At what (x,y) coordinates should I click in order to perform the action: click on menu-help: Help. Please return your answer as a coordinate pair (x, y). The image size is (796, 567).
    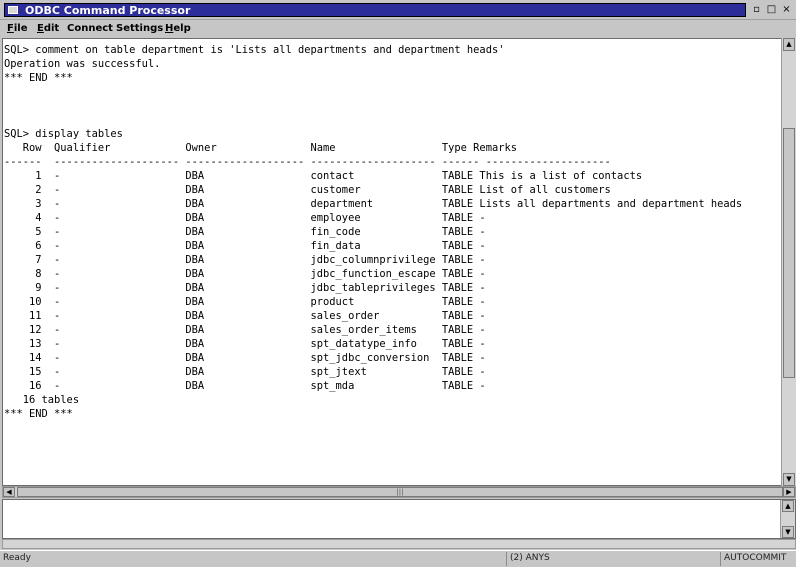
    Looking at the image, I should click on (178, 29).